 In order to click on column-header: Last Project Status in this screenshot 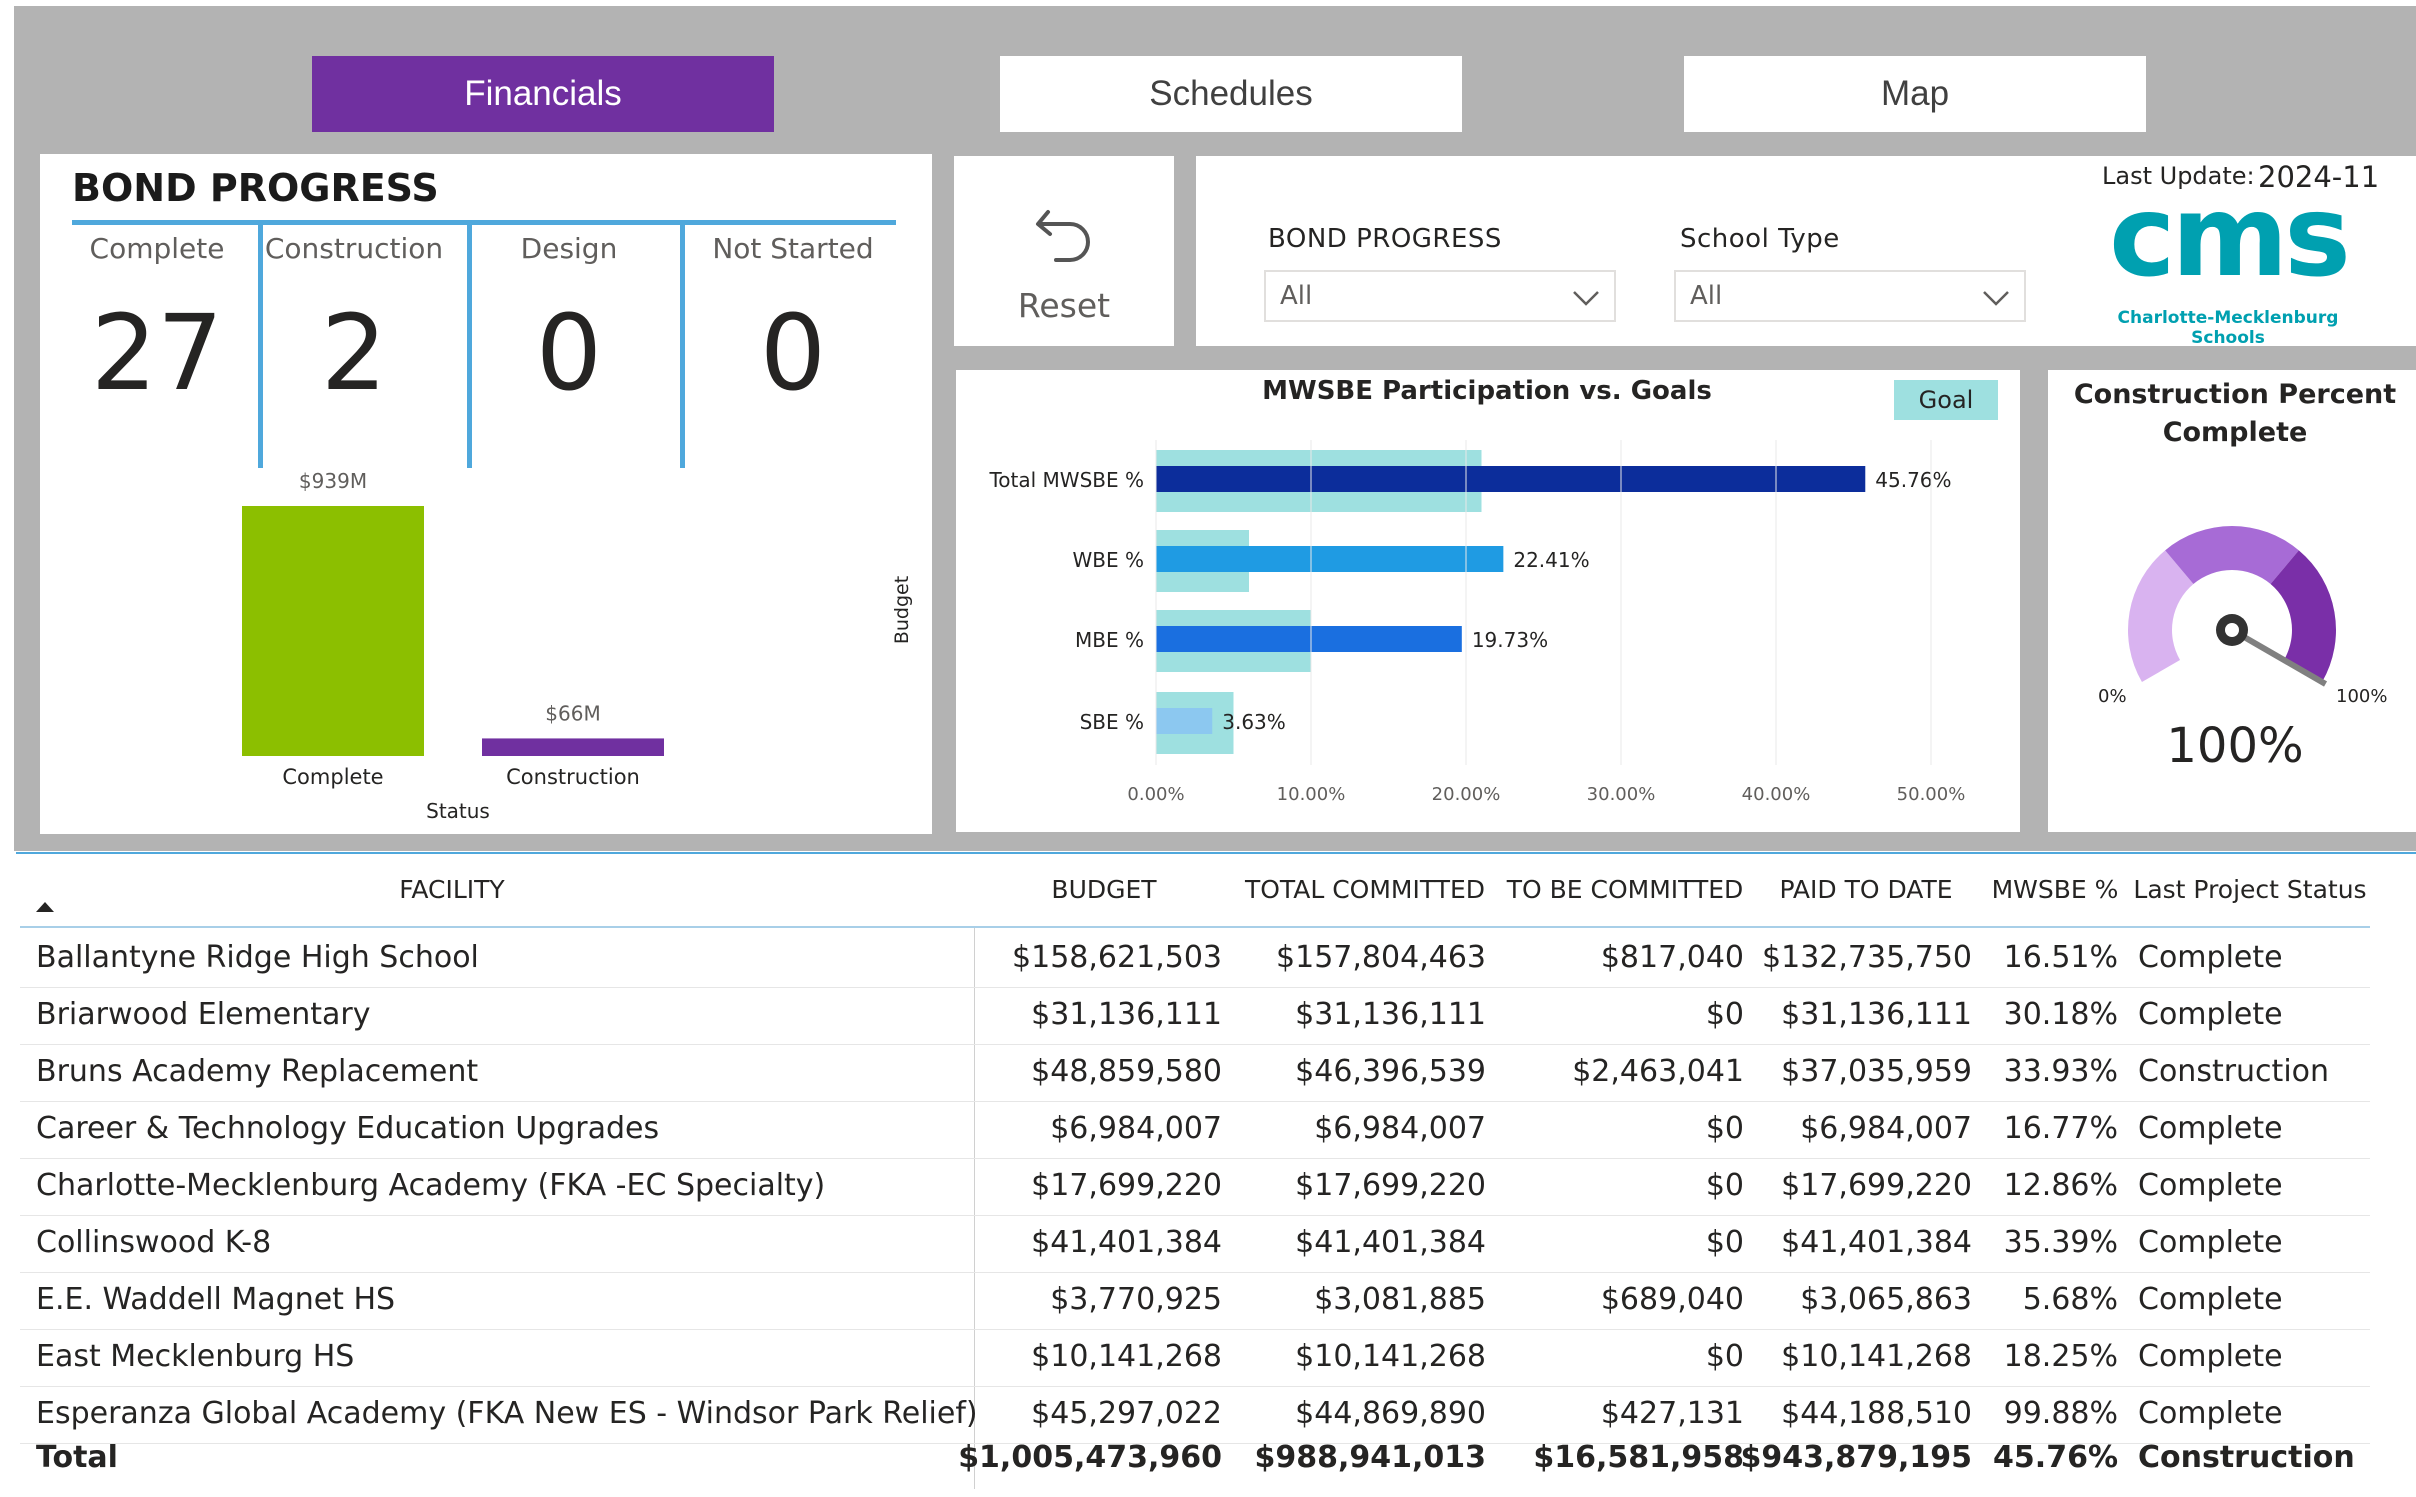, I will do `click(2233, 889)`.